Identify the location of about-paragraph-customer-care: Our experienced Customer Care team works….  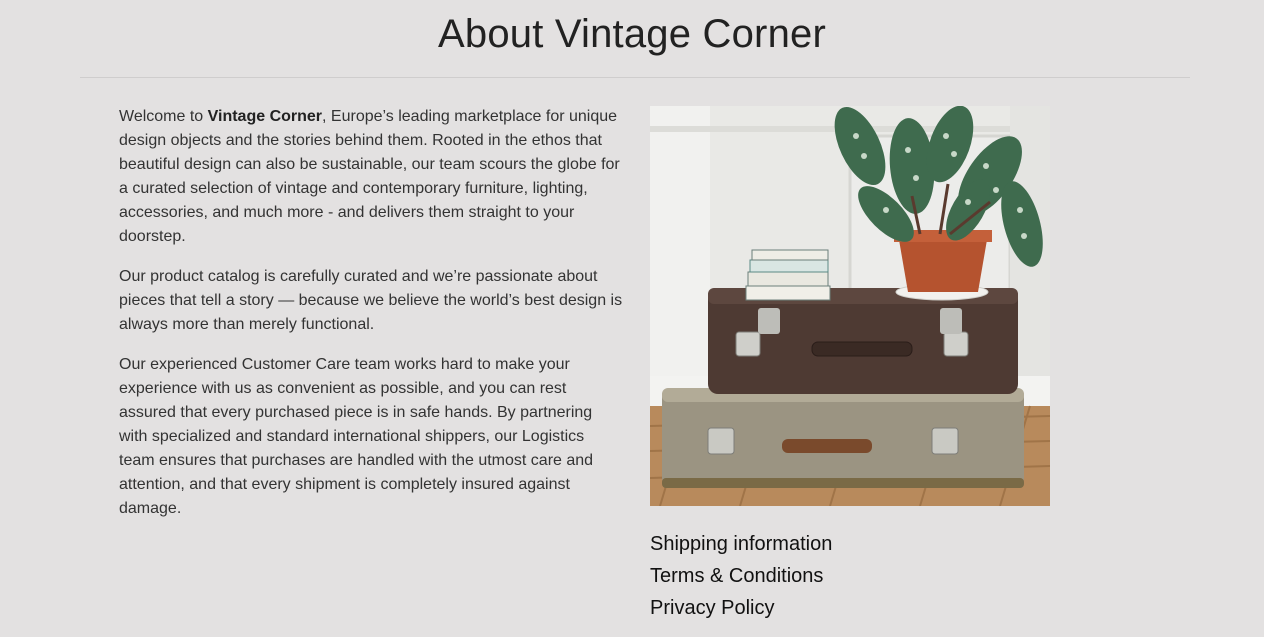
(356, 436).